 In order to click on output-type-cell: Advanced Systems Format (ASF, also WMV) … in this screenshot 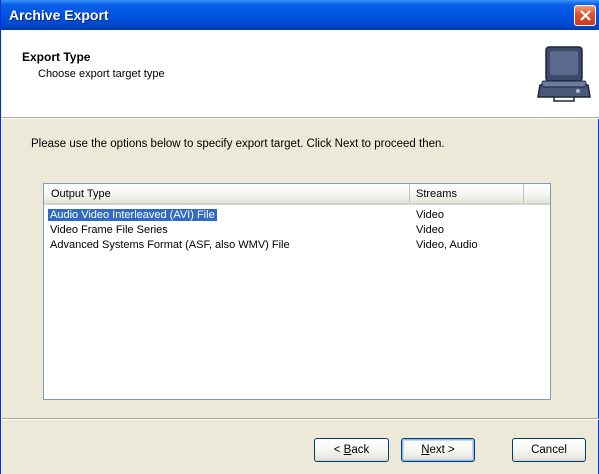, I will do `click(170, 245)`.